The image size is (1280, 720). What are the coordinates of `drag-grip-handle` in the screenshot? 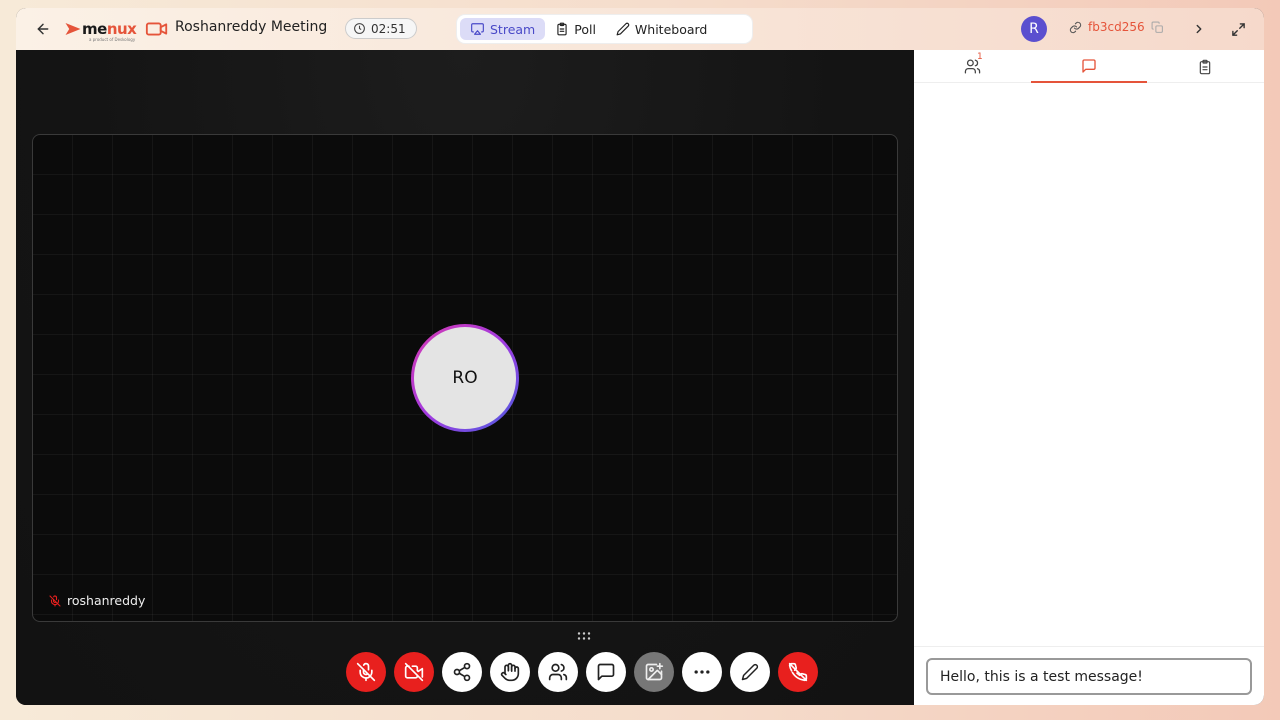 It's located at (584, 633).